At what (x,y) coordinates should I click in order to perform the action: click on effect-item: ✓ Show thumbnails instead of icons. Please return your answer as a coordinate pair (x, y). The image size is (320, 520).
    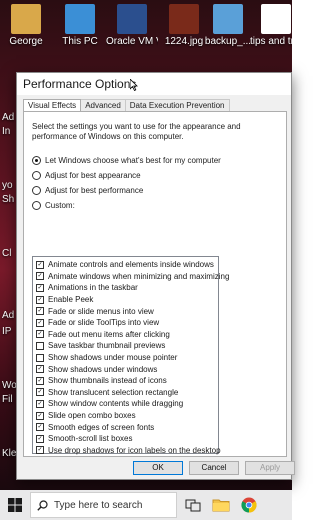
    Looking at the image, I should click on (125, 381).